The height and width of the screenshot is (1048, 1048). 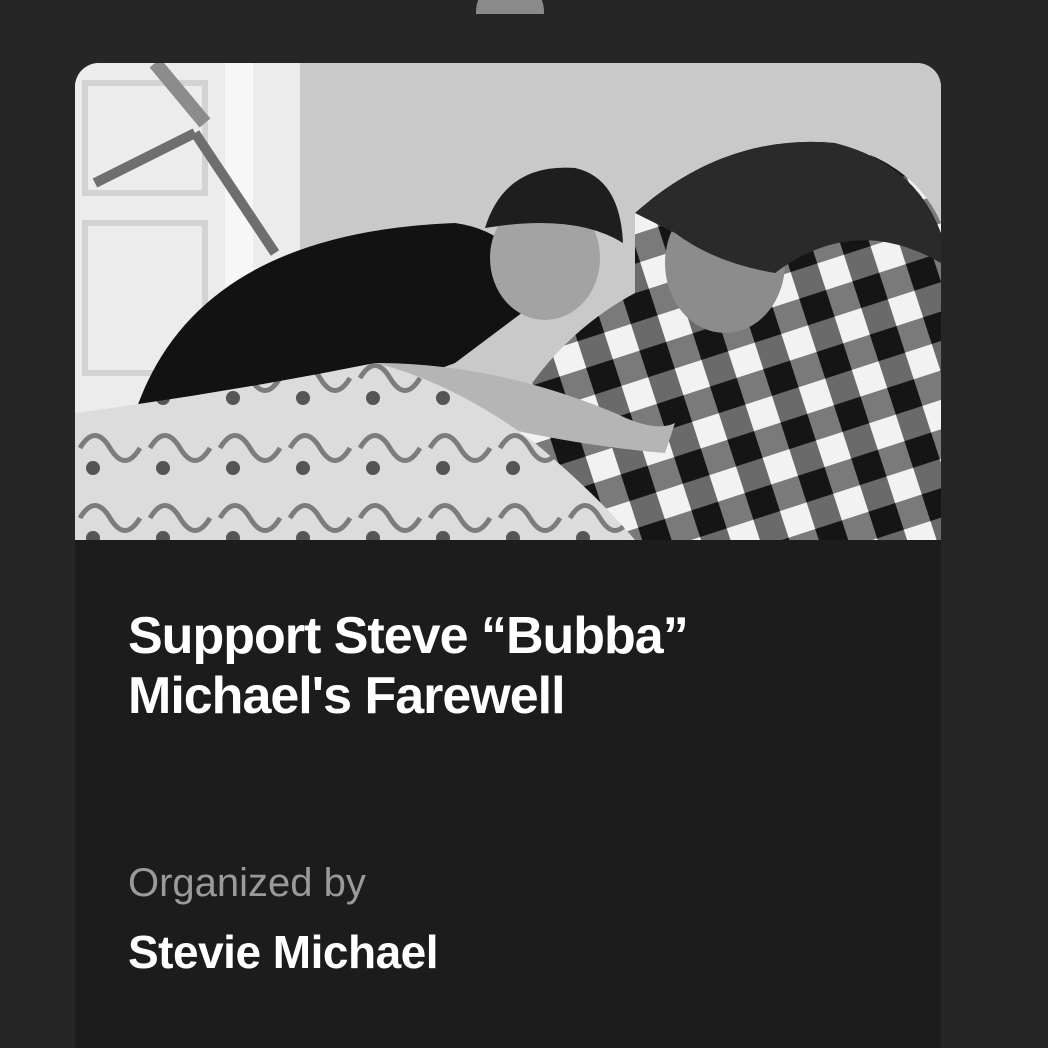 What do you see at coordinates (510, 7) in the screenshot?
I see `sheet-handle` at bounding box center [510, 7].